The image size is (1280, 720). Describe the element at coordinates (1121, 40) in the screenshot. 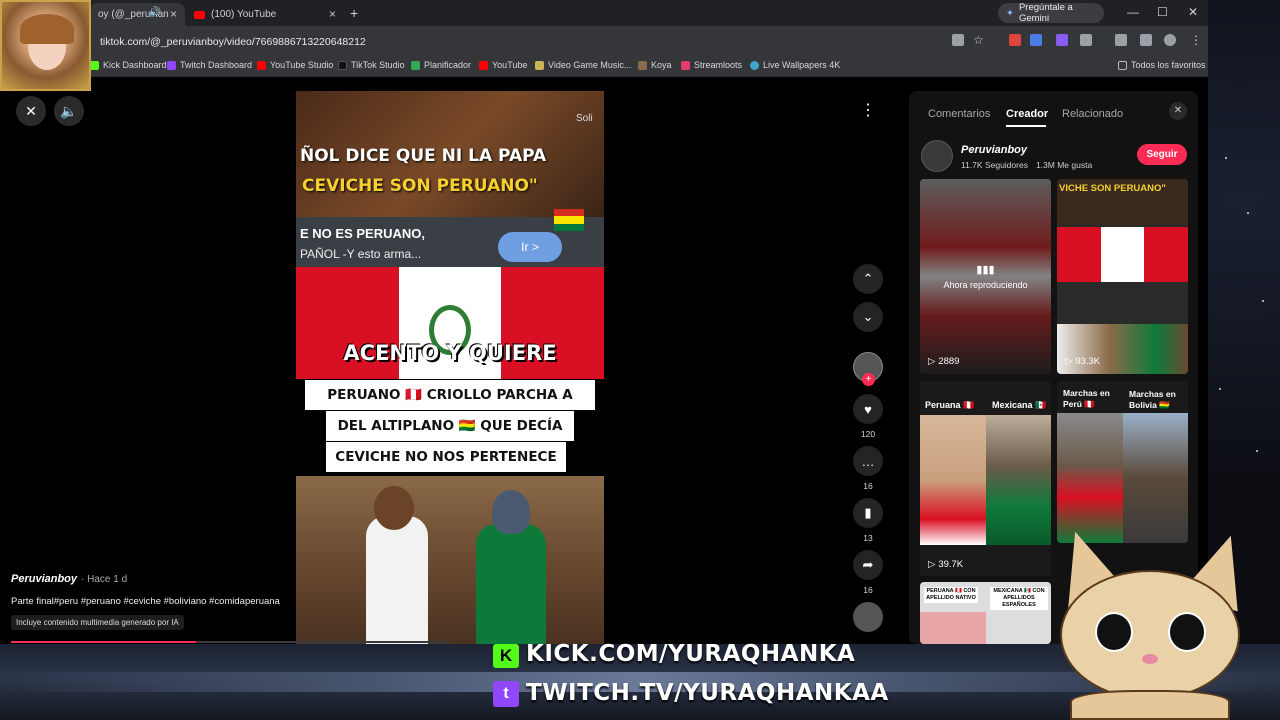

I see `download-icon` at that location.